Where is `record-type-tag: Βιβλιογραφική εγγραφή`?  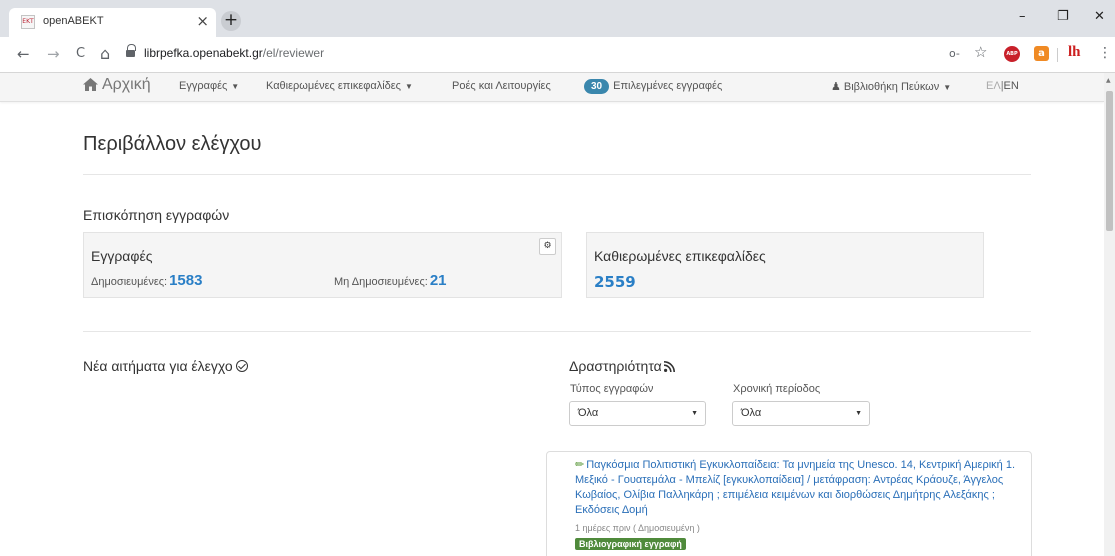
record-type-tag: Βιβλιογραφική εγγραφή is located at coordinates (630, 544).